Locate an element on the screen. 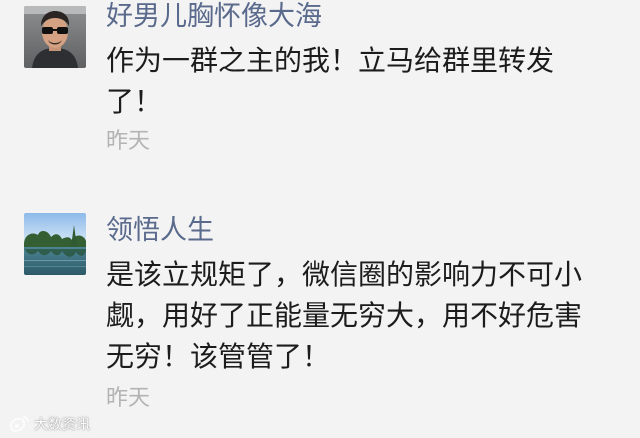 Image resolution: width=640 pixels, height=438 pixels. watermark-text: 大数资讯 is located at coordinates (62, 425).